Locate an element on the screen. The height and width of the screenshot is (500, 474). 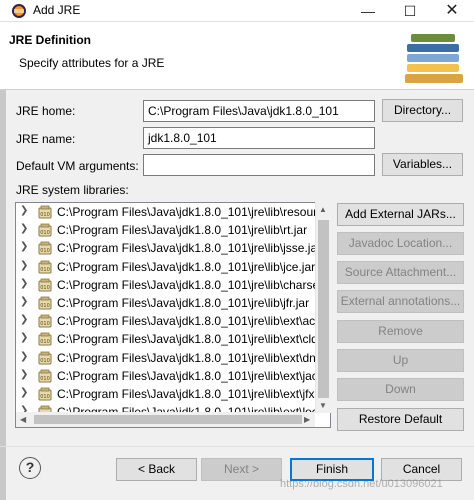
libraries-label: JRE system libraries: is located at coordinates (72, 190).